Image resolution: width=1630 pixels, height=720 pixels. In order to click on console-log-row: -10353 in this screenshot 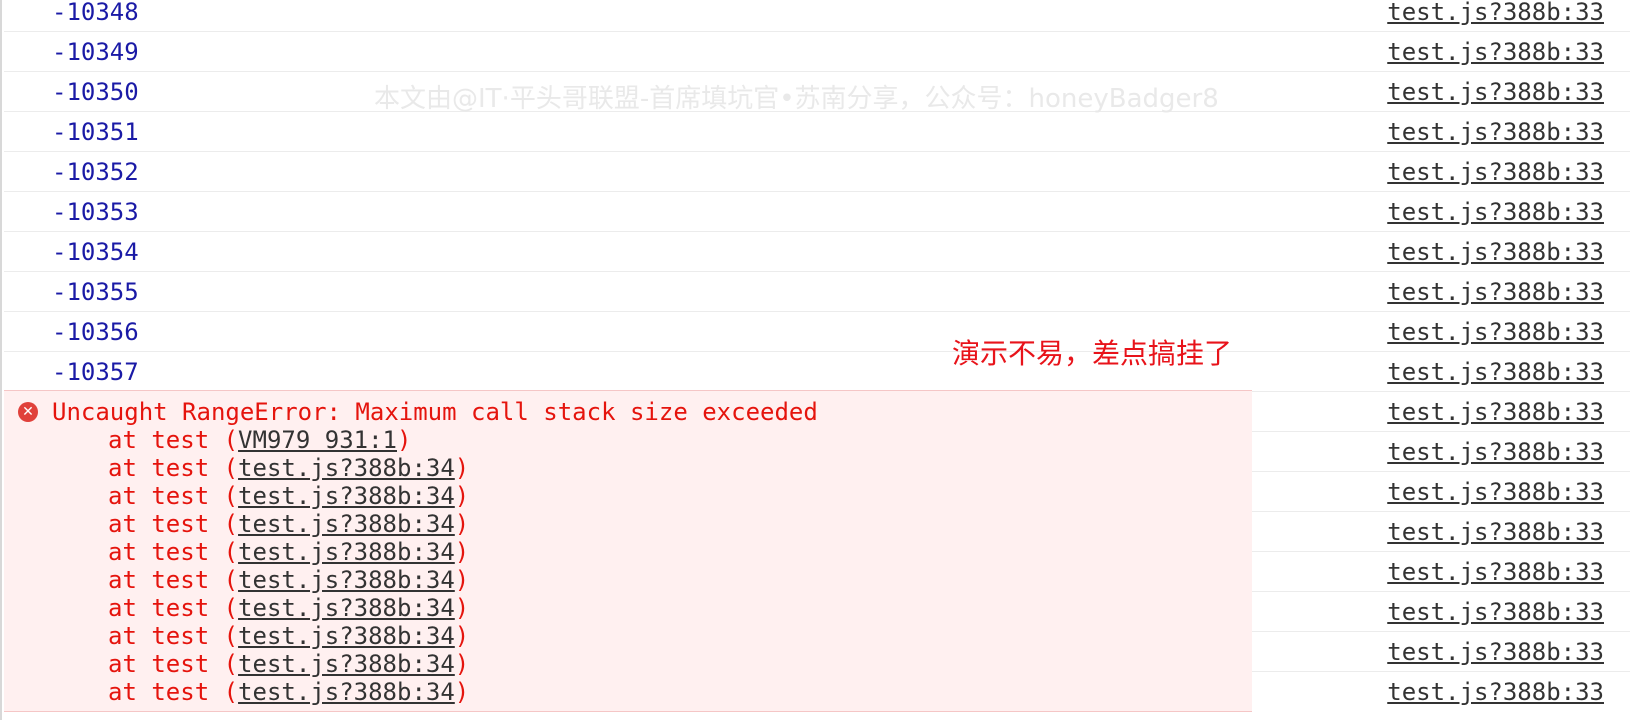, I will do `click(628, 212)`.